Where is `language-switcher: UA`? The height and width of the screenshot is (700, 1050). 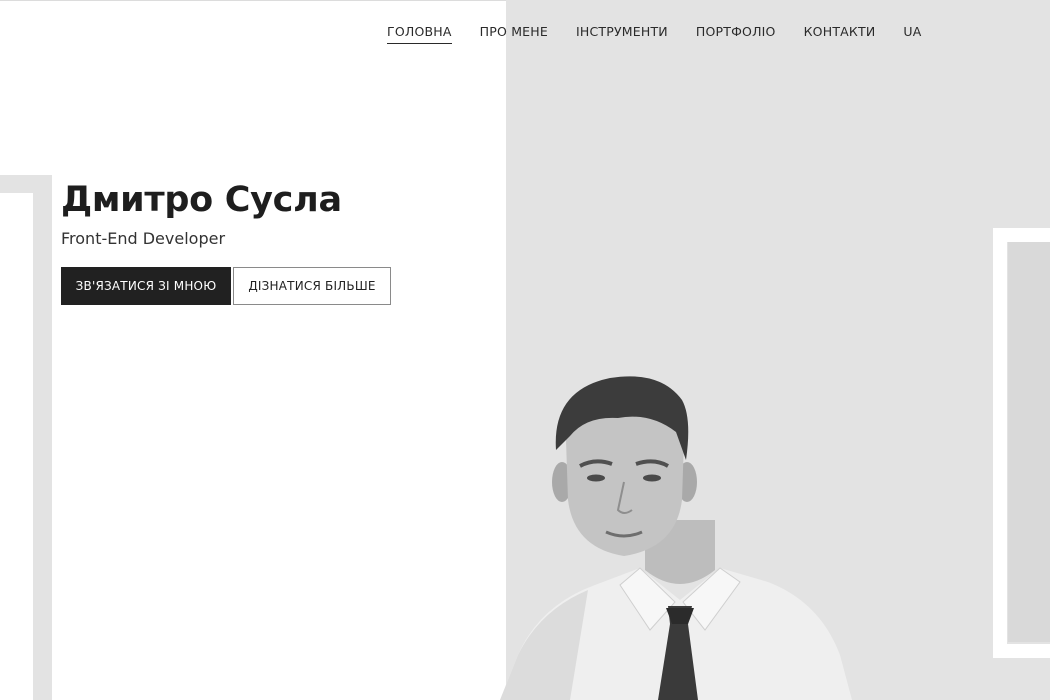
language-switcher: UA is located at coordinates (912, 34).